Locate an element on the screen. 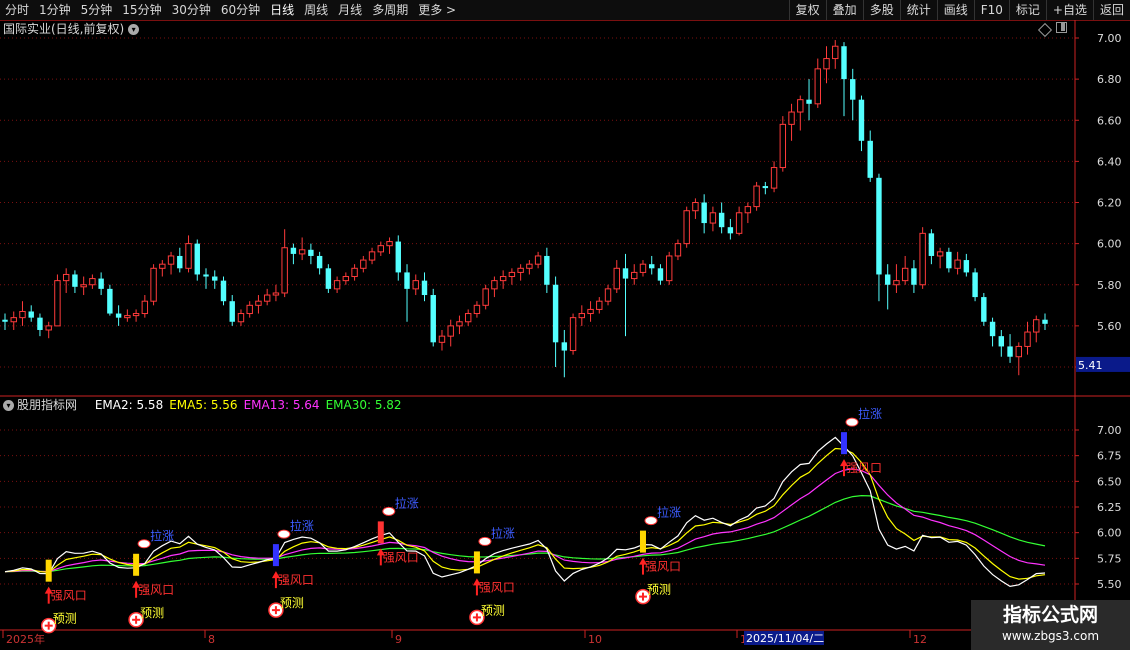 This screenshot has width=1130, height=650. price-tick-label: 6.40 is located at coordinates (1109, 161).